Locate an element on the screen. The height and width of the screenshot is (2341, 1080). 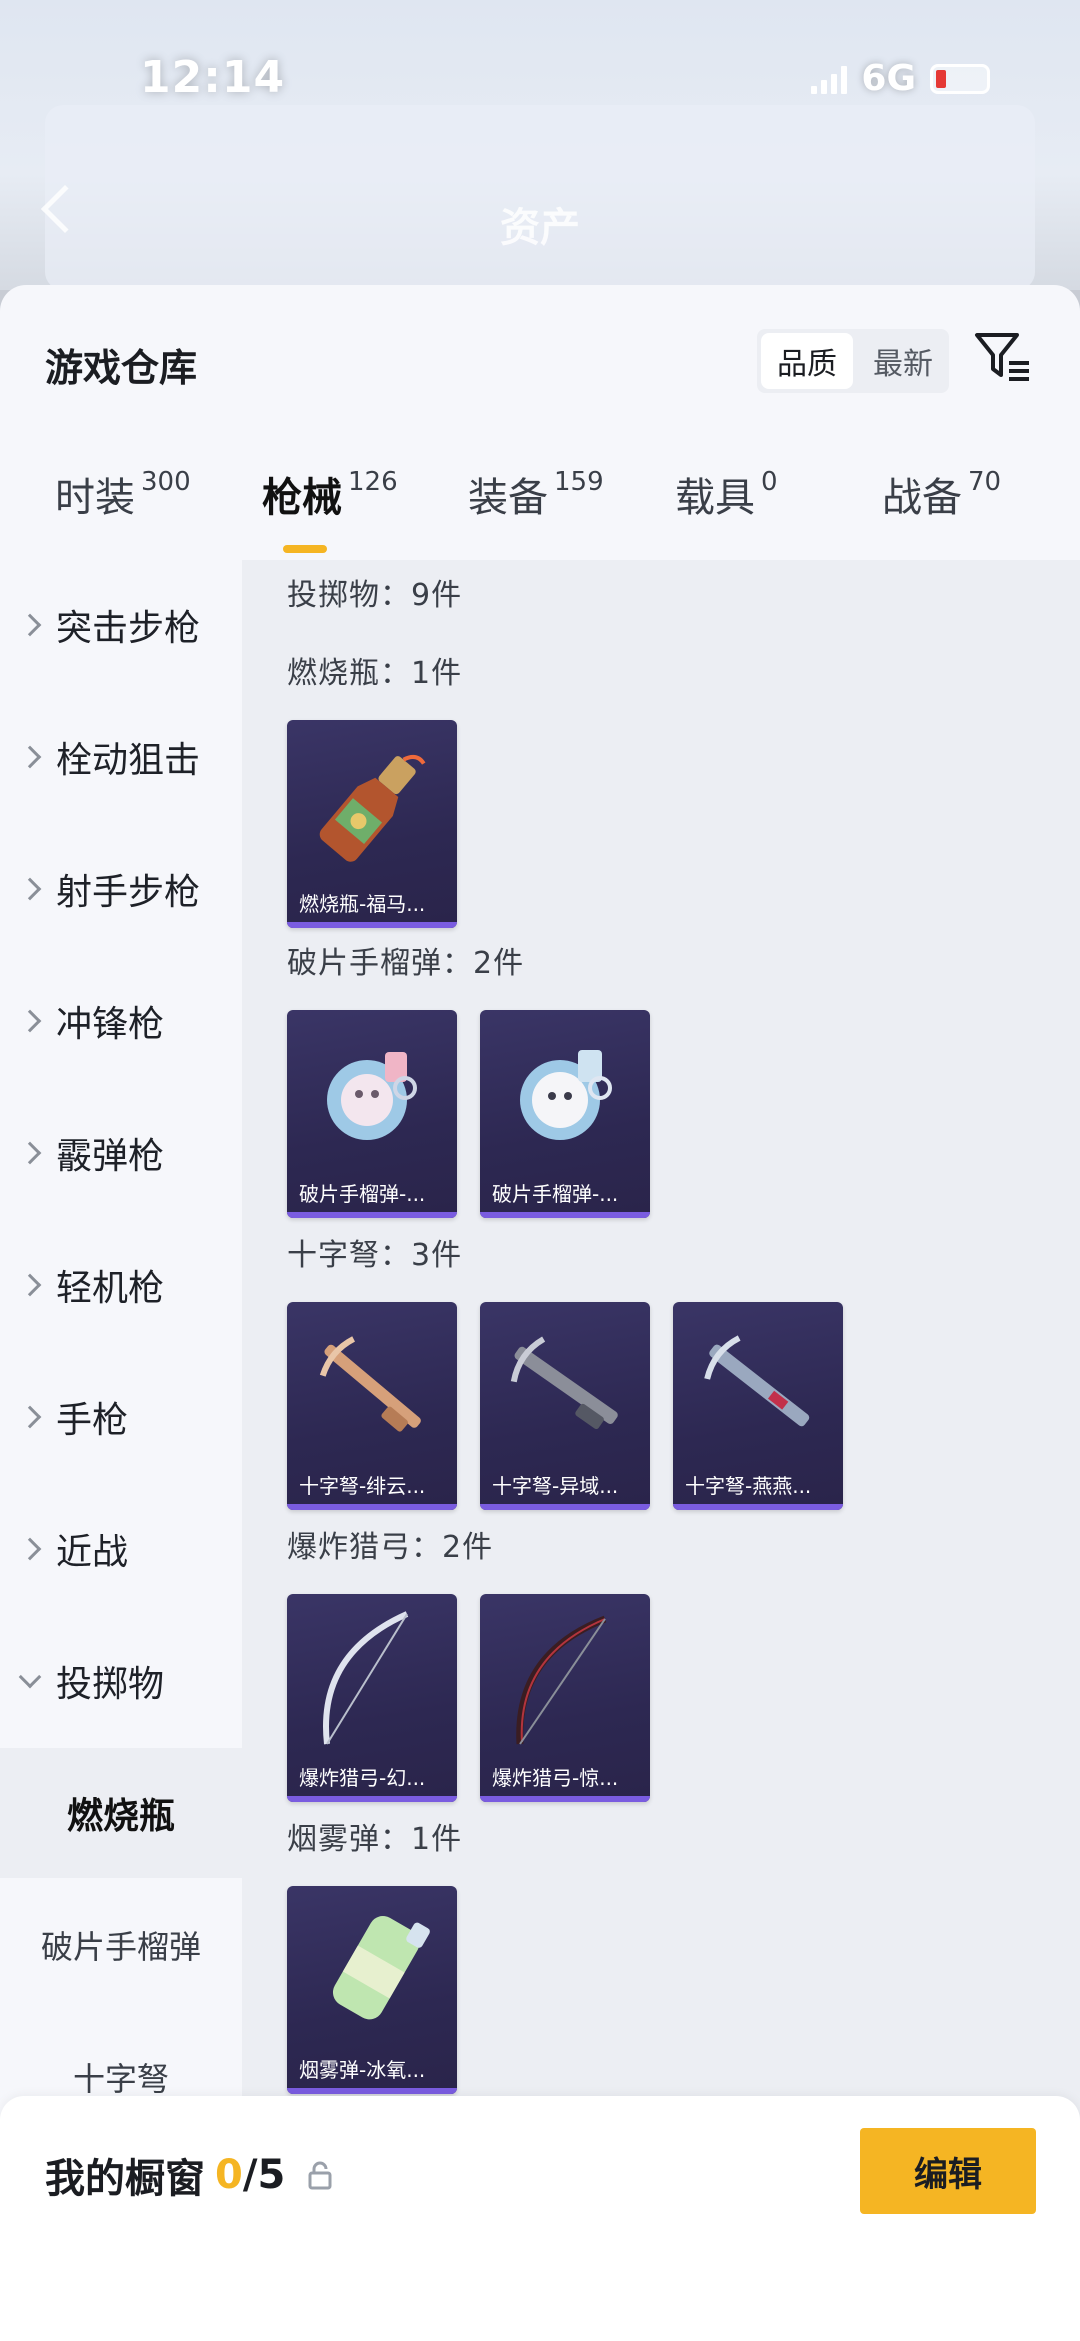
tab-firearms: 枪械 126 is located at coordinates (330, 494).